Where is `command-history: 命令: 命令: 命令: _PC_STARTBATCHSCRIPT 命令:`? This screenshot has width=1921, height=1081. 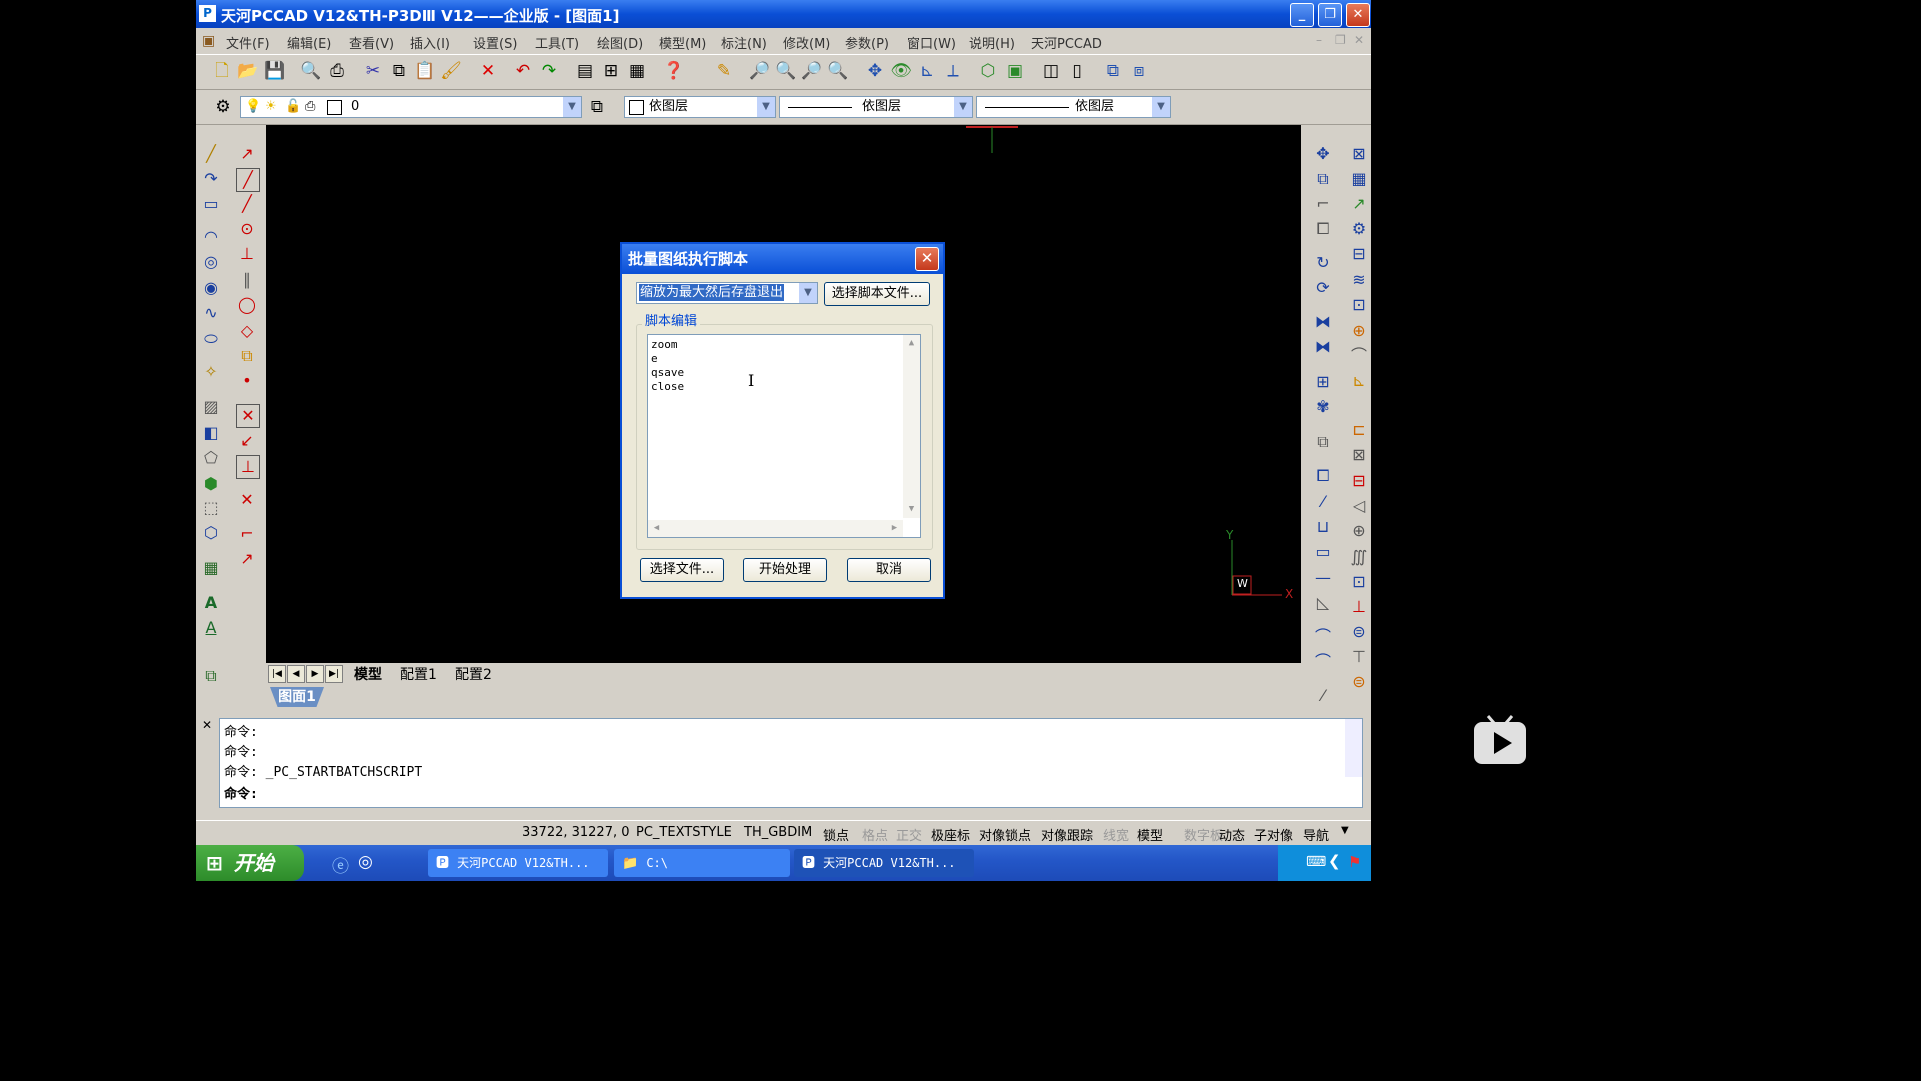
command-history: 命令: 命令: 命令: _PC_STARTBATCHSCRIPT 命令: is located at coordinates (791, 763).